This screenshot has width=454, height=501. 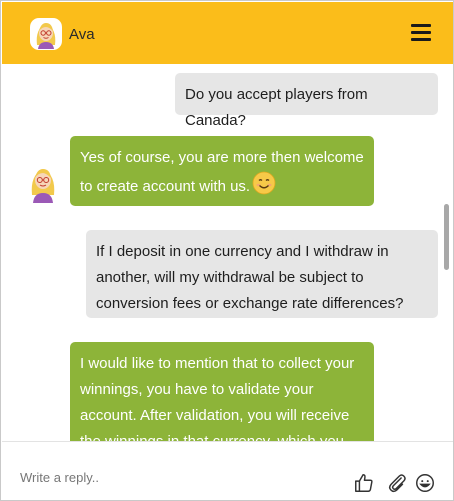 I want to click on message-line: to create account with us., so click(x=165, y=186).